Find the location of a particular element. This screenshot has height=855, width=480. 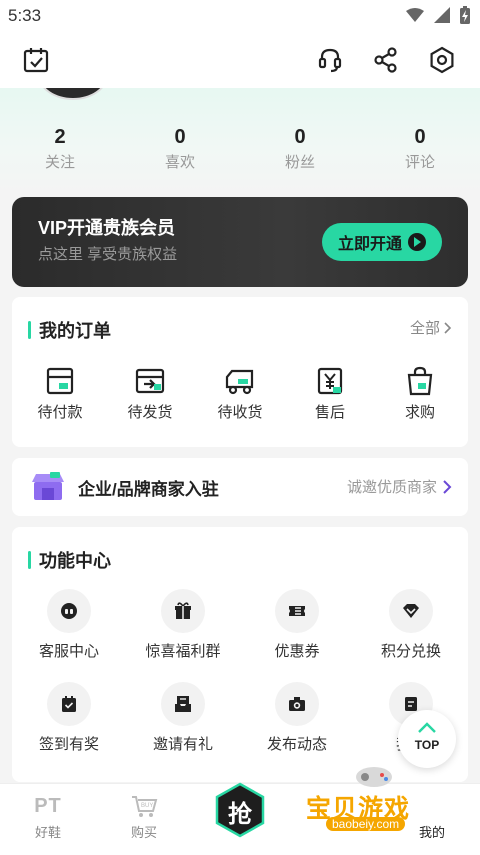

vip-activate-button: 立即开通 is located at coordinates (382, 242).